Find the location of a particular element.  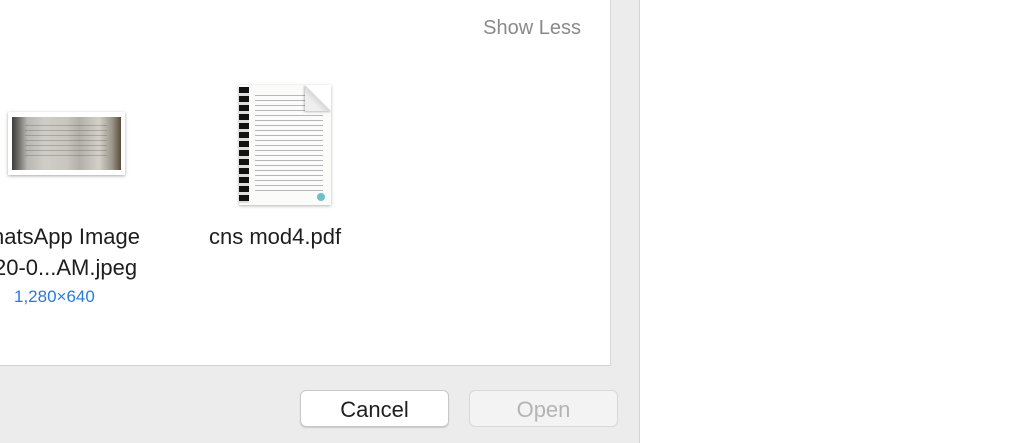

file-name-pdf: cns mod4.pdf is located at coordinates (275, 236).